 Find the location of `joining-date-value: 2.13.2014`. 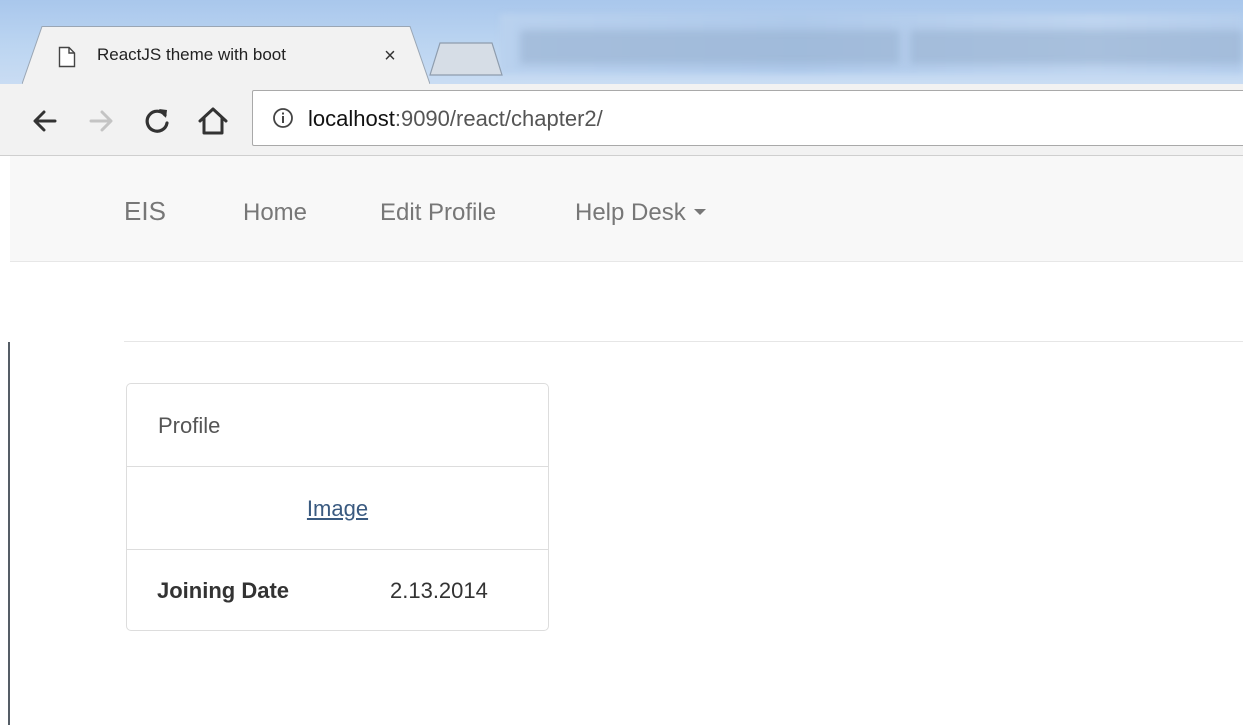

joining-date-value: 2.13.2014 is located at coordinates (439, 590).